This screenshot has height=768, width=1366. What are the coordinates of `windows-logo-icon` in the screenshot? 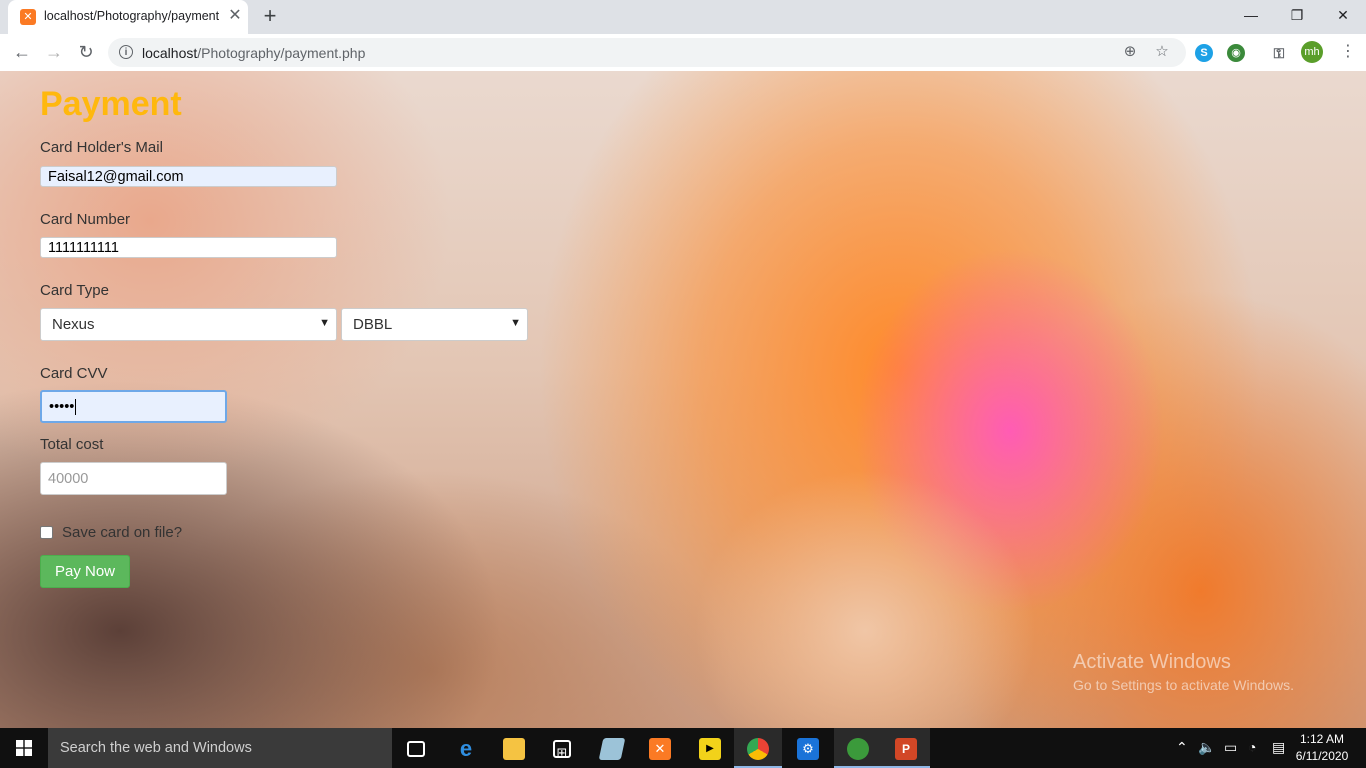 It's located at (24, 748).